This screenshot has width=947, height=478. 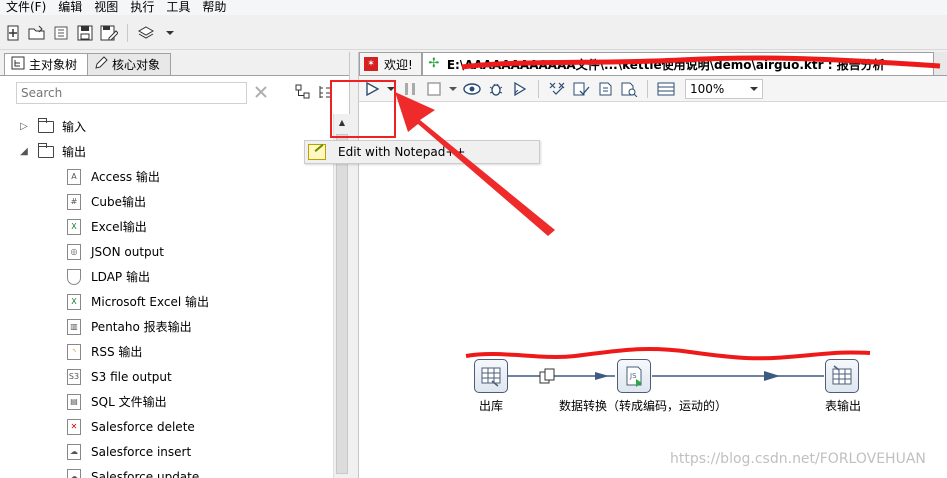 What do you see at coordinates (473, 33) in the screenshot?
I see `main-toolbar` at bounding box center [473, 33].